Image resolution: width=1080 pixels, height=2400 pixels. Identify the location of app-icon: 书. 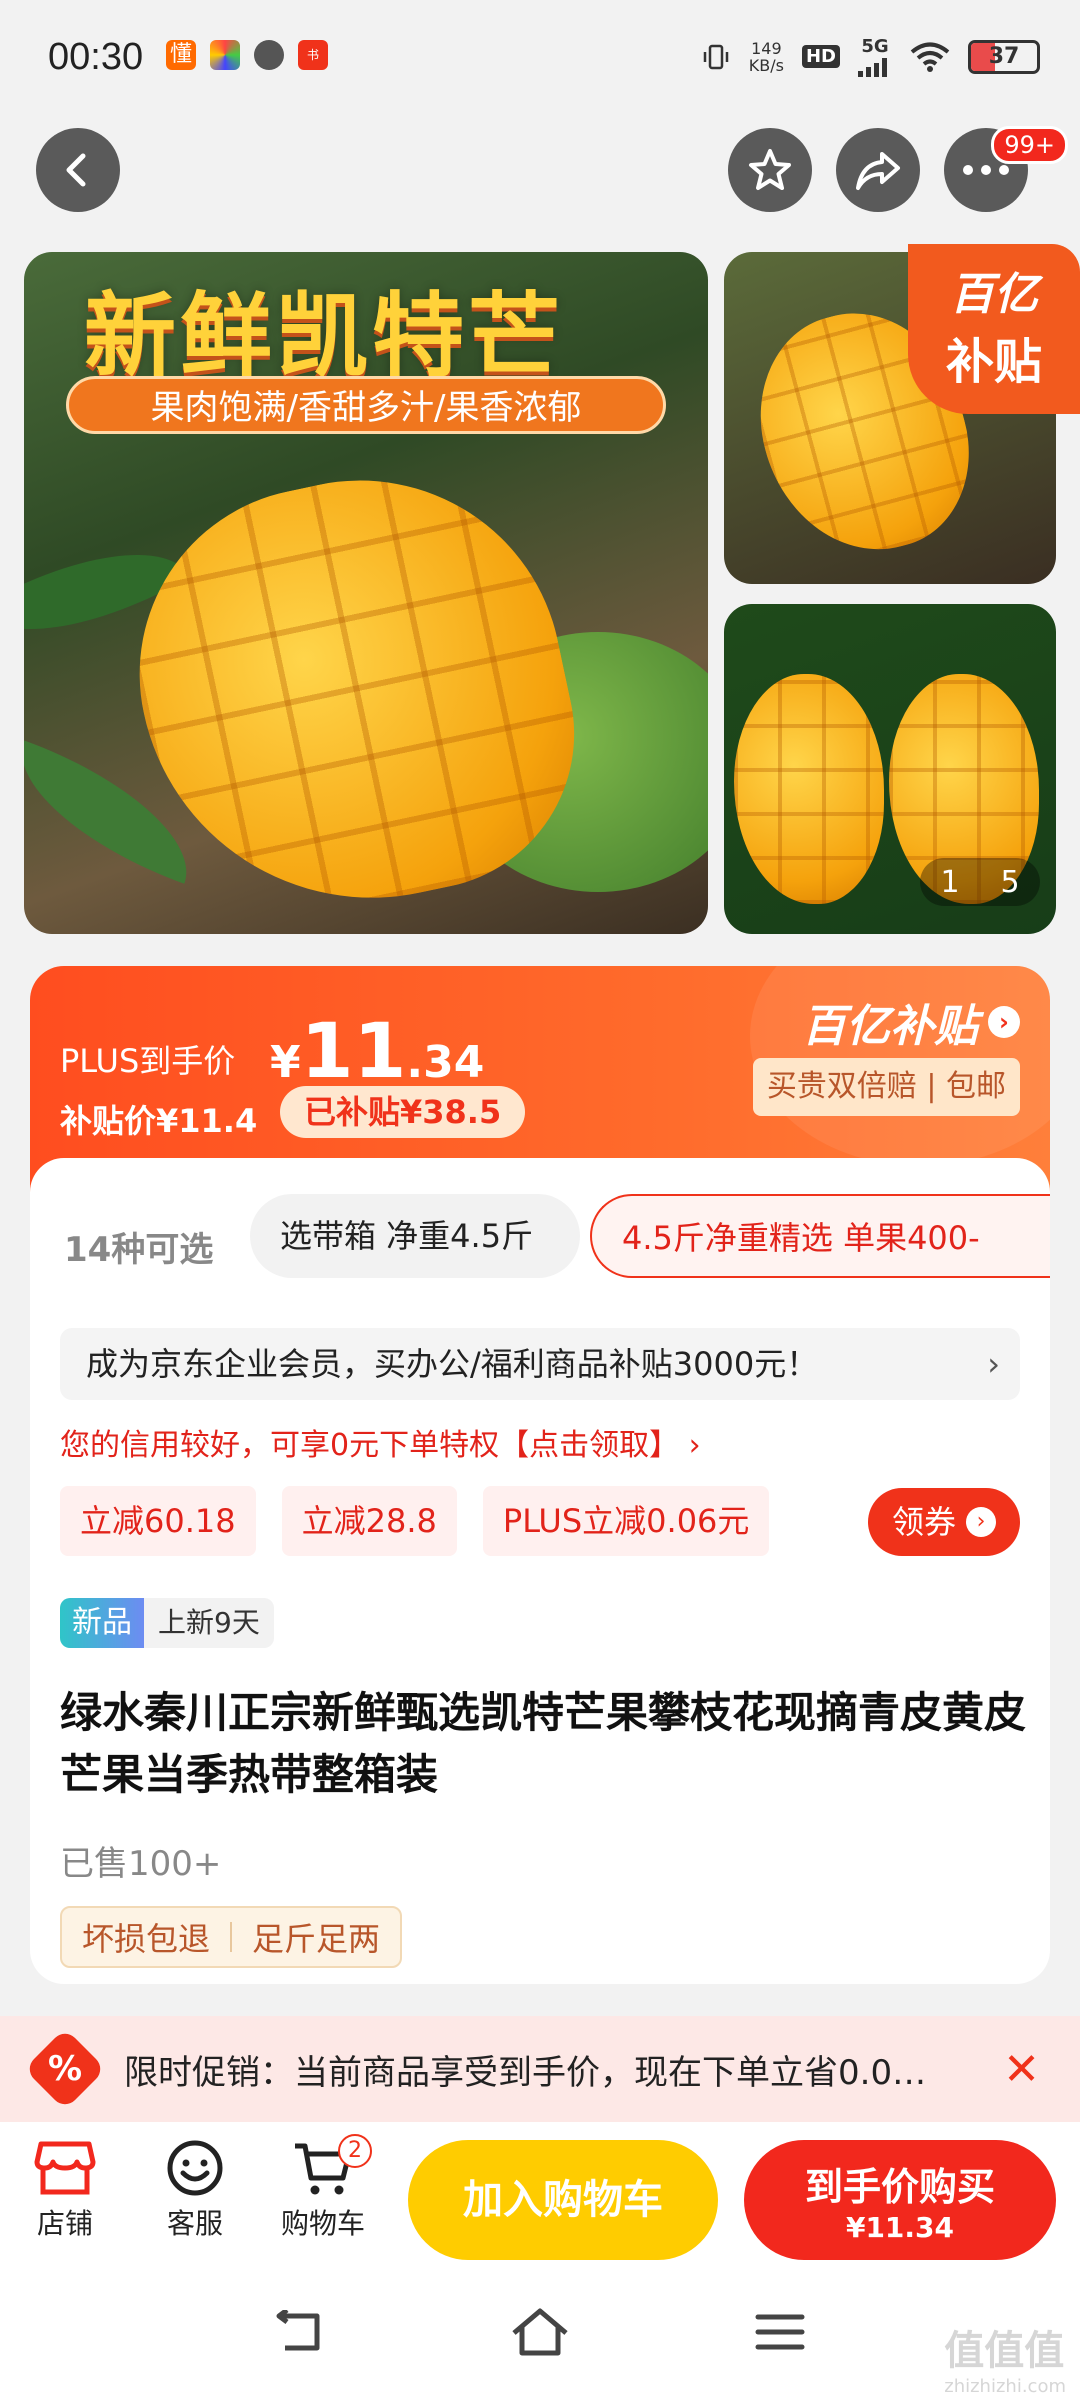
(313, 55).